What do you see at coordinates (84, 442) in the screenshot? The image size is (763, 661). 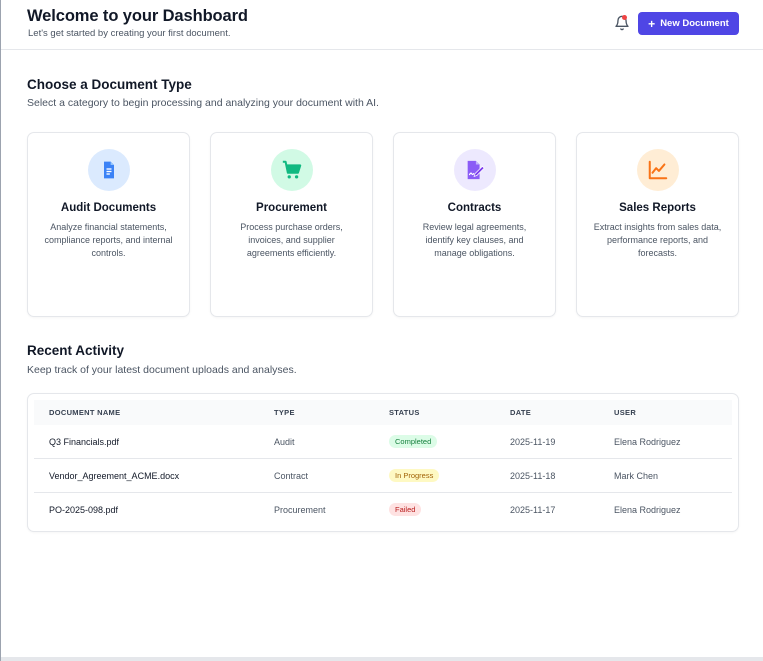 I see `cell-document-name: Q3 Financials.pdf` at bounding box center [84, 442].